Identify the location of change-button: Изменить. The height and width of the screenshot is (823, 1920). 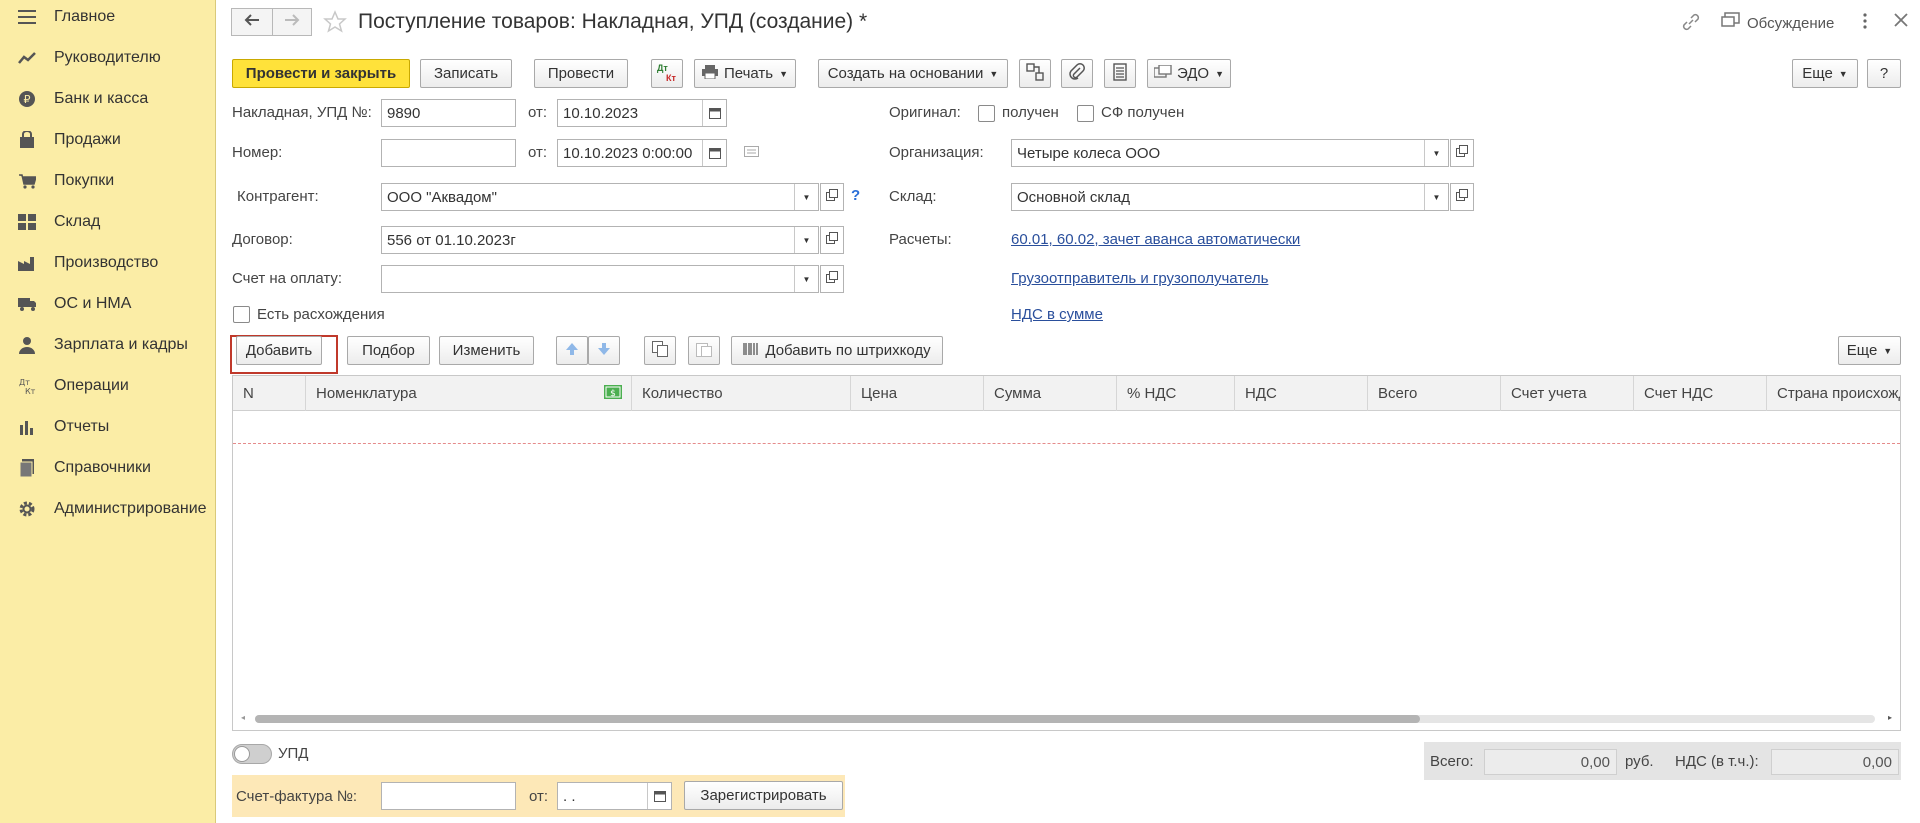
(486, 350).